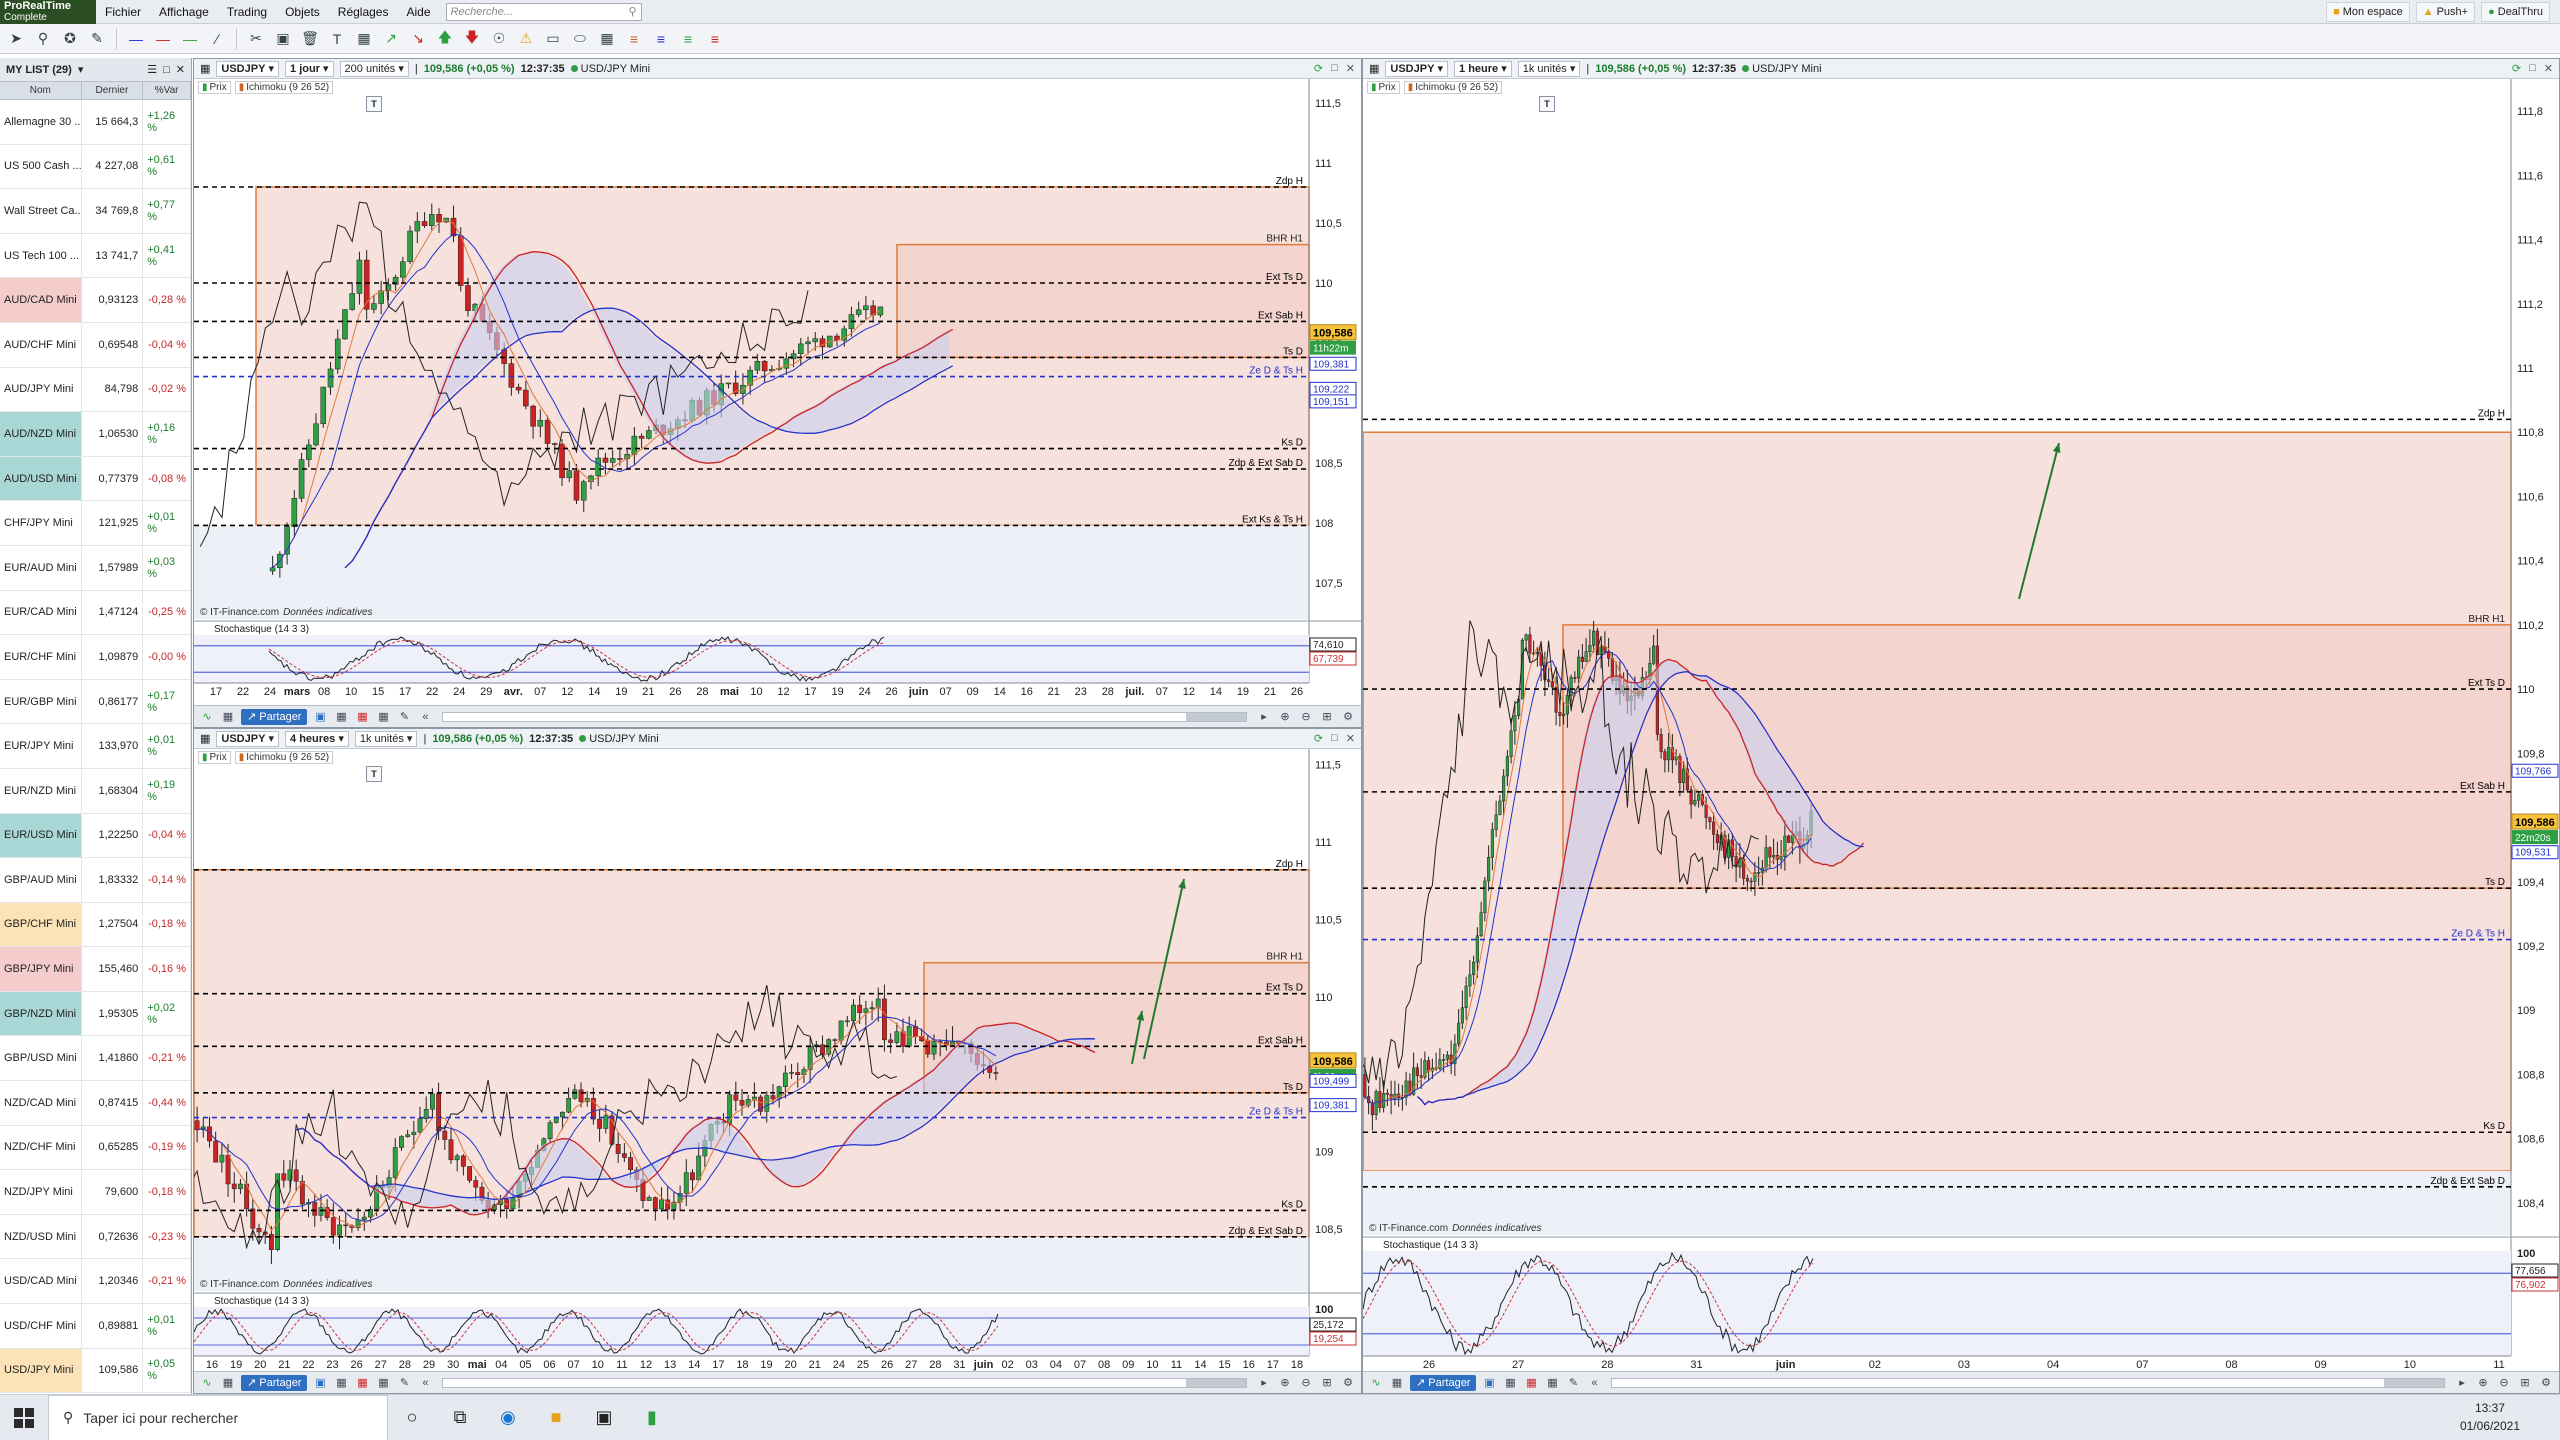 This screenshot has width=2560, height=1440. What do you see at coordinates (95, 657) in the screenshot?
I see `watchlist-row: EUR/CHF Mini 1,09879 -0,00 %` at bounding box center [95, 657].